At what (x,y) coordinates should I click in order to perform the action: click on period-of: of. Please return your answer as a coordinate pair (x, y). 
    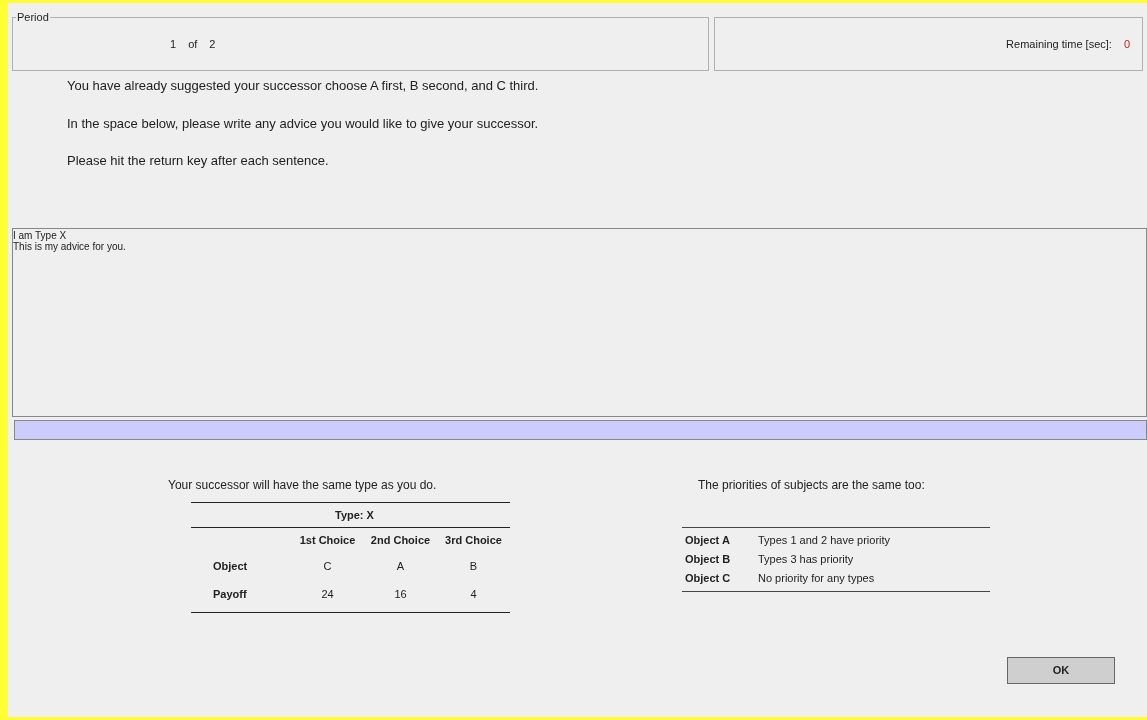
    Looking at the image, I should click on (193, 44).